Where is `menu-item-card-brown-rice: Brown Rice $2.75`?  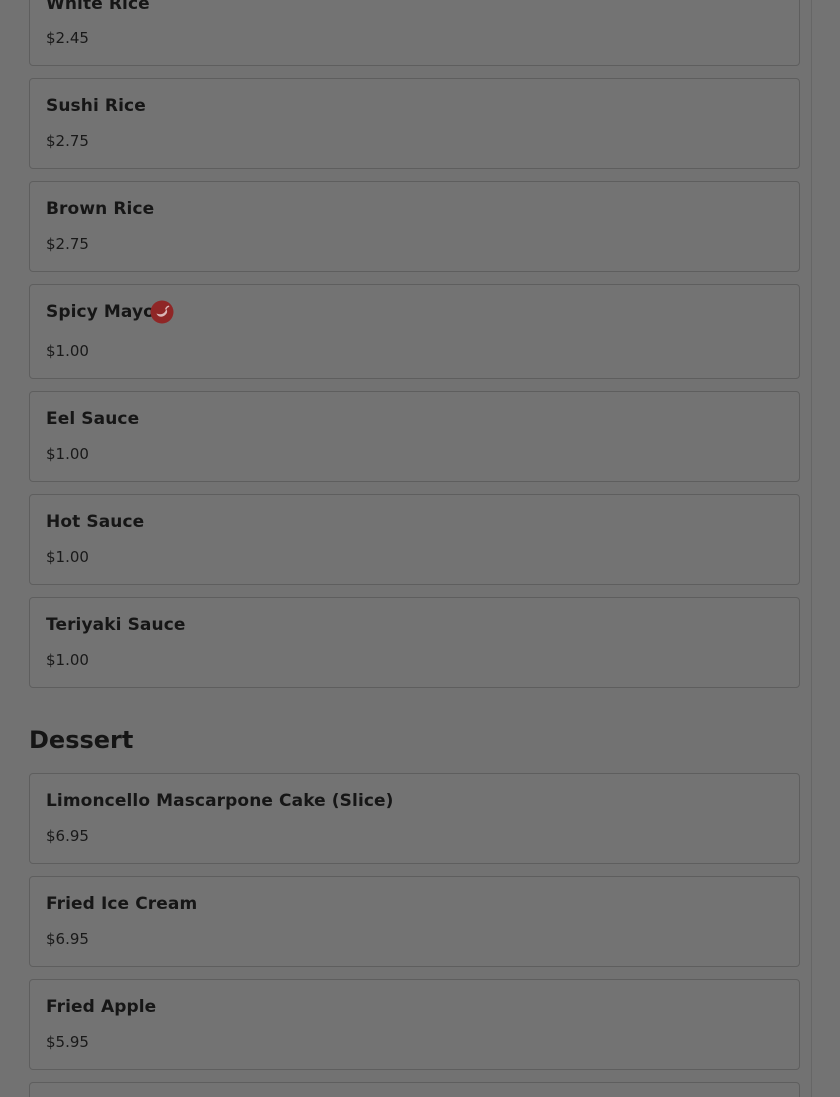
menu-item-card-brown-rice: Brown Rice $2.75 is located at coordinates (414, 226).